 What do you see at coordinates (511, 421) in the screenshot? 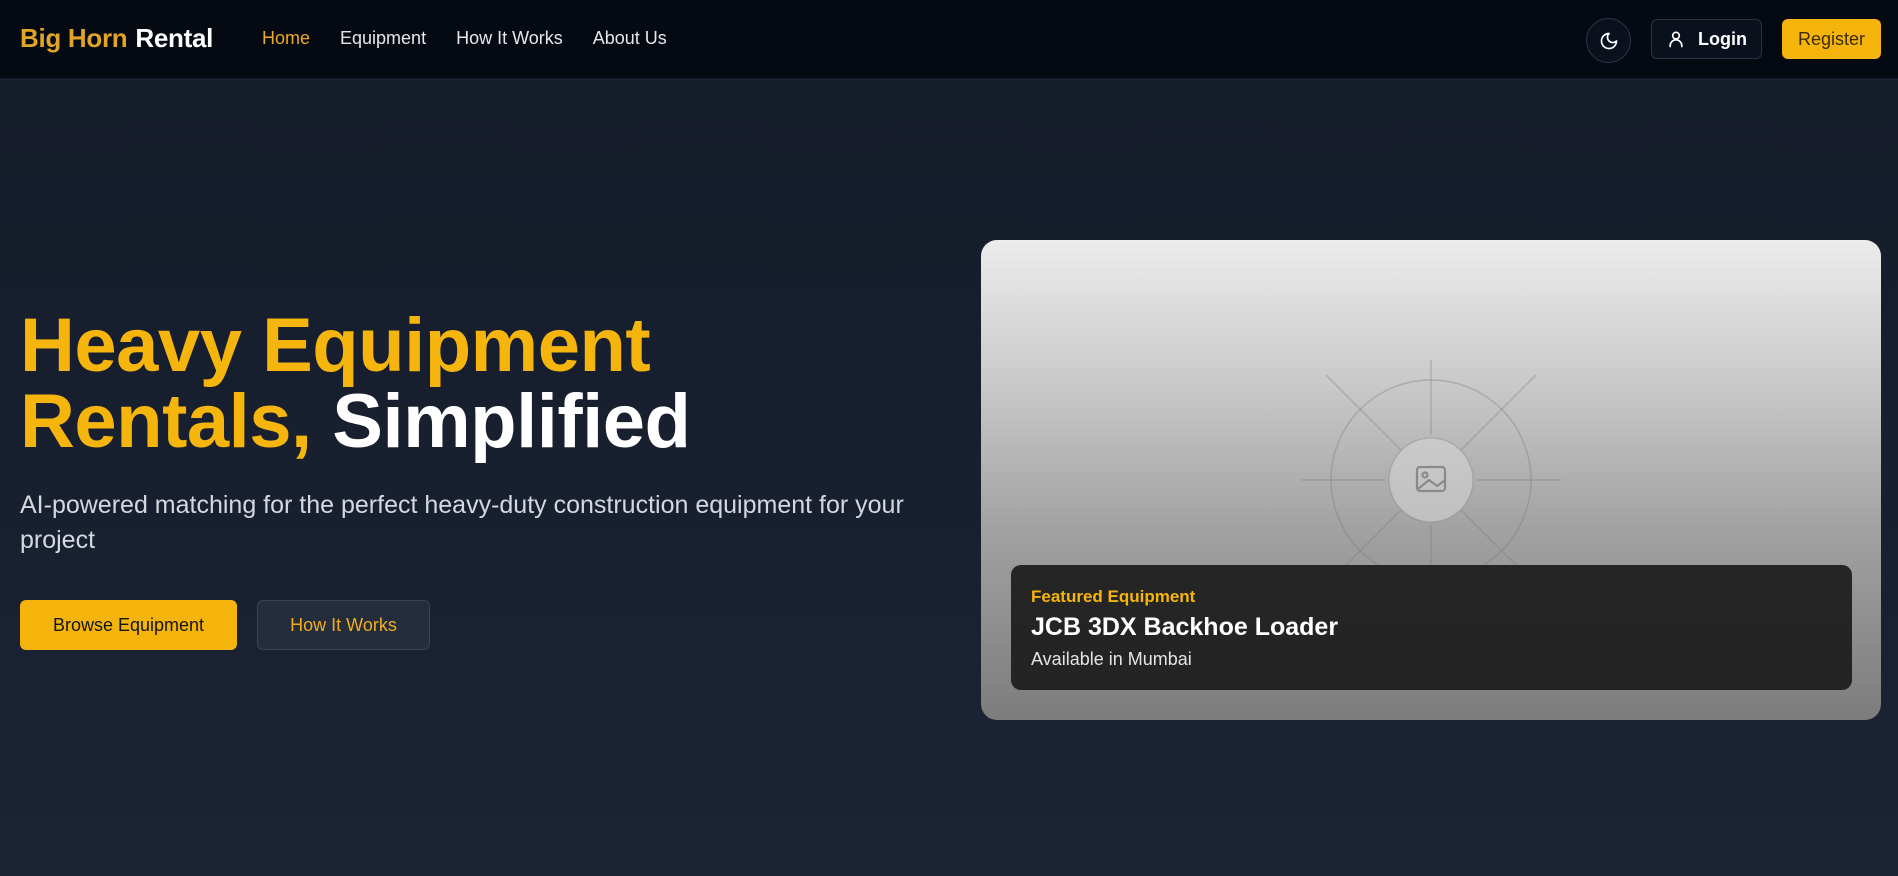
I see `hero-title-plain: Simplified` at bounding box center [511, 421].